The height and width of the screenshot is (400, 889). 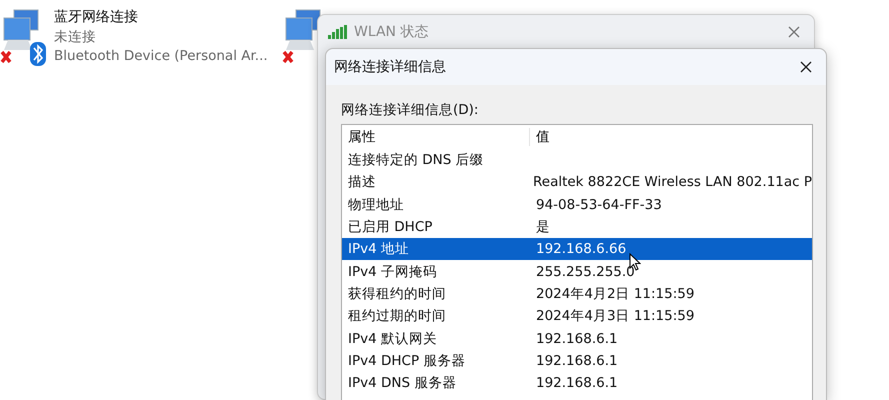 I want to click on list-row: IPv4 默认网关 192.168.6.1, so click(x=577, y=338).